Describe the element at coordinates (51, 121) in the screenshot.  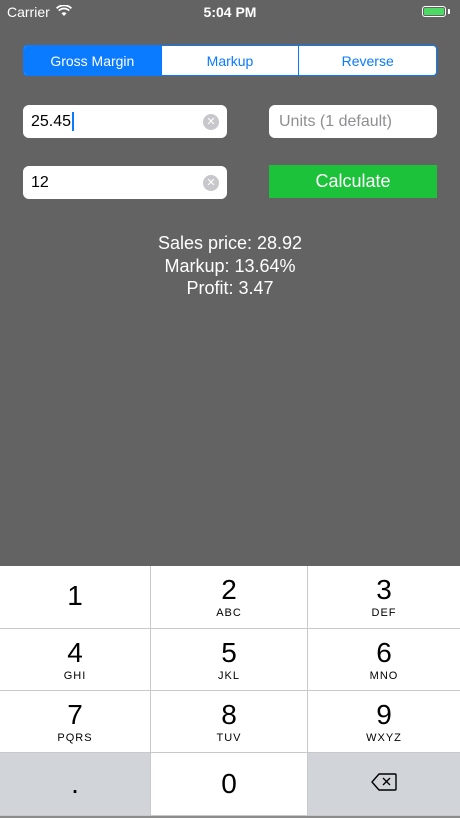
I see `cost-value: 25.45` at that location.